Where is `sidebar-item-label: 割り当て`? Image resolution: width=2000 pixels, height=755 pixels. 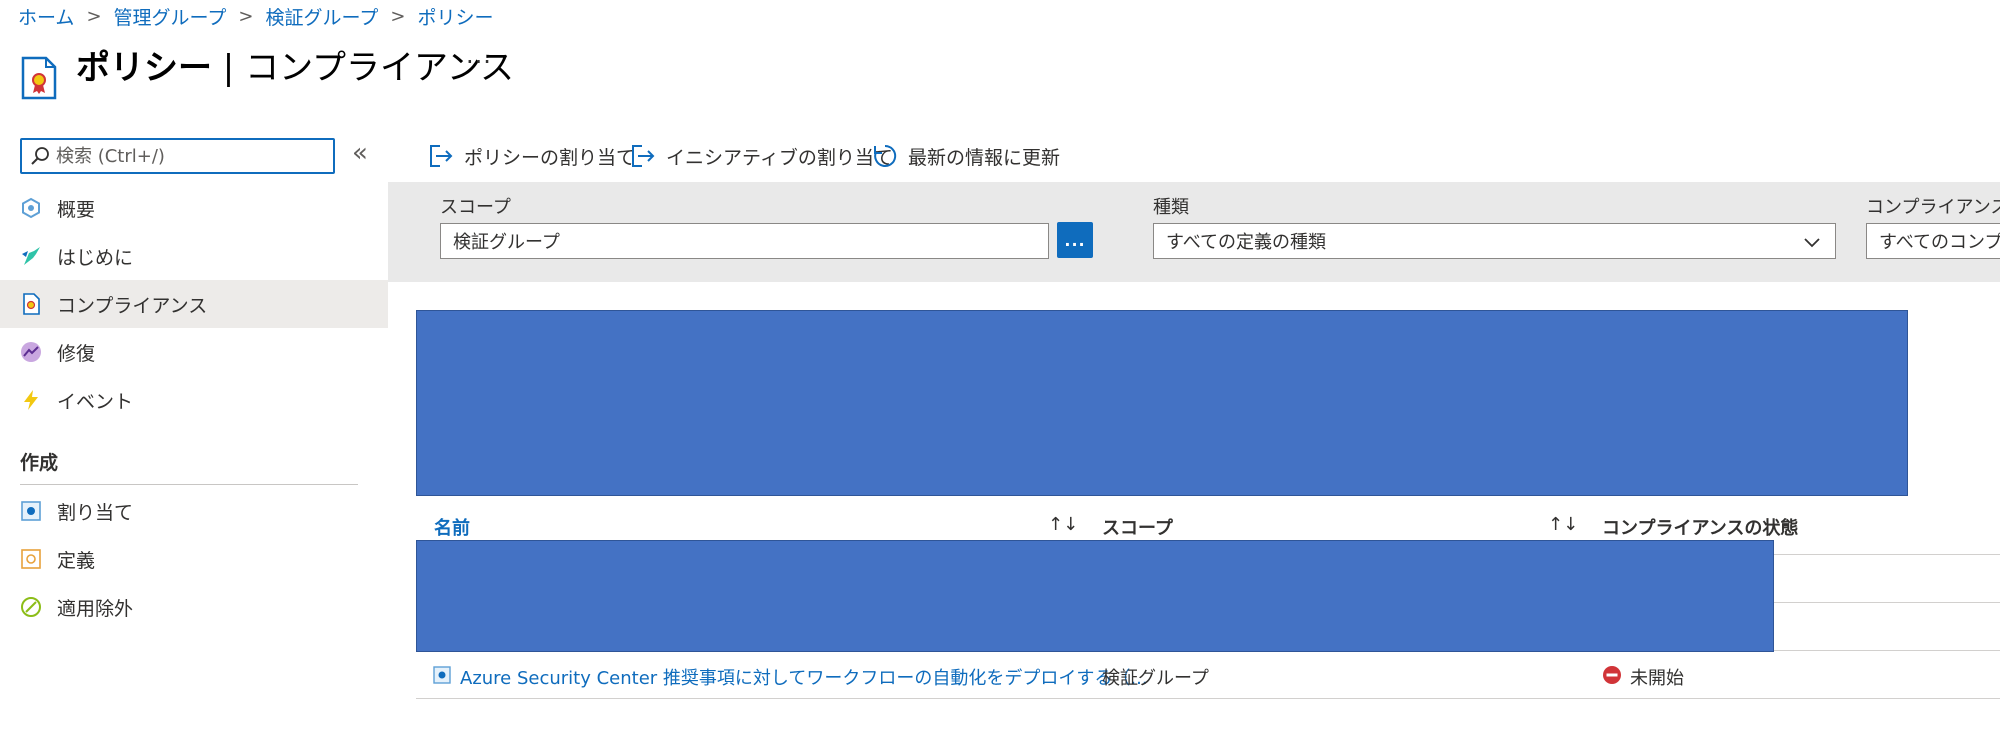 sidebar-item-label: 割り当て is located at coordinates (95, 512).